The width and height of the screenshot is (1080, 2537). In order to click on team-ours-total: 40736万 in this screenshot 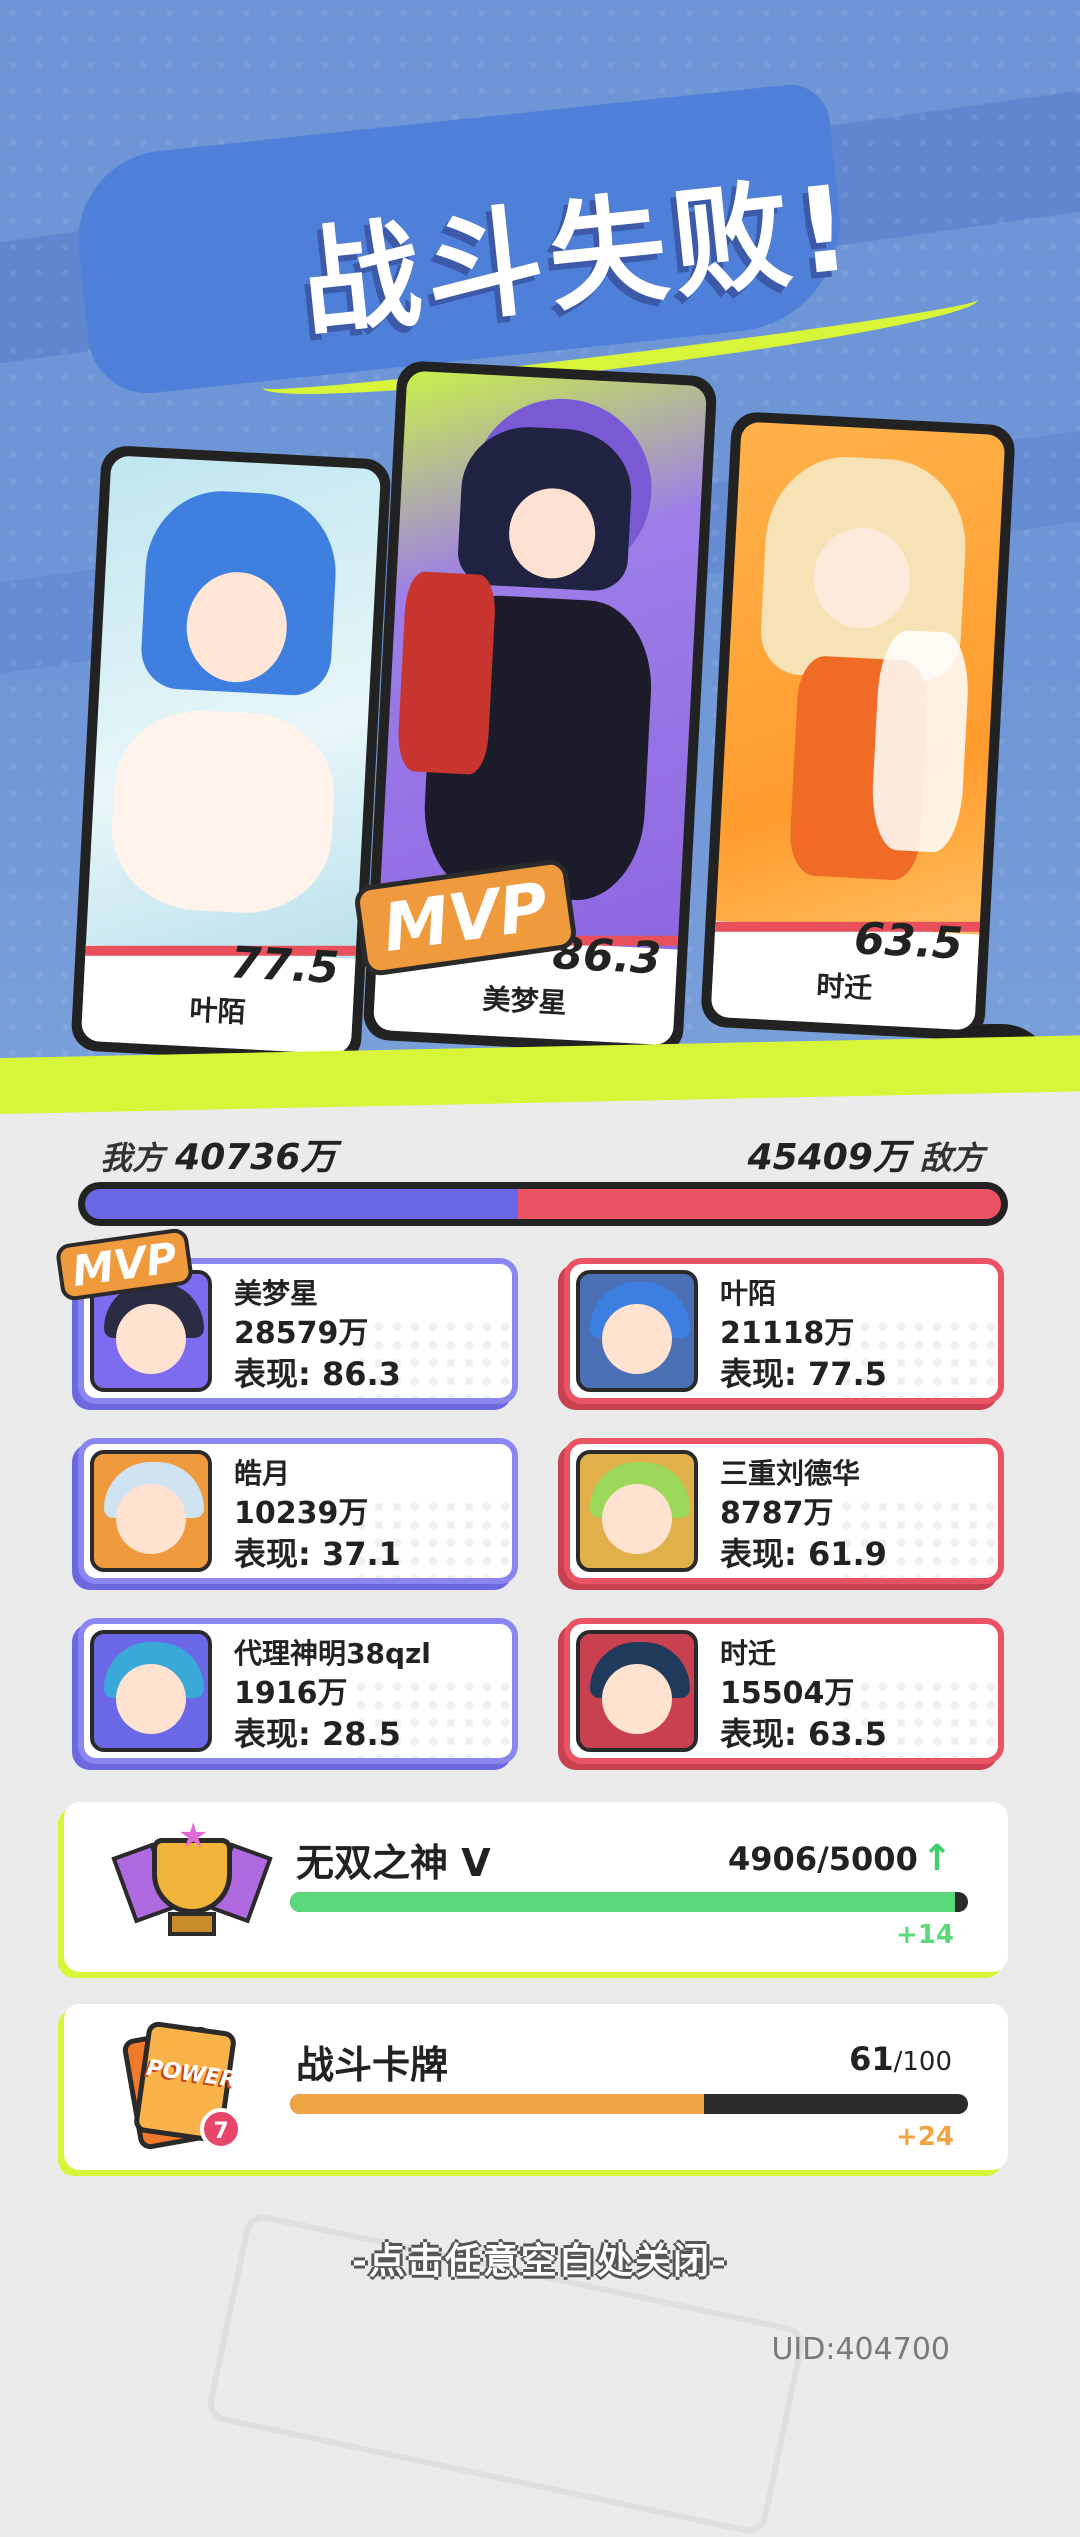, I will do `click(256, 1157)`.